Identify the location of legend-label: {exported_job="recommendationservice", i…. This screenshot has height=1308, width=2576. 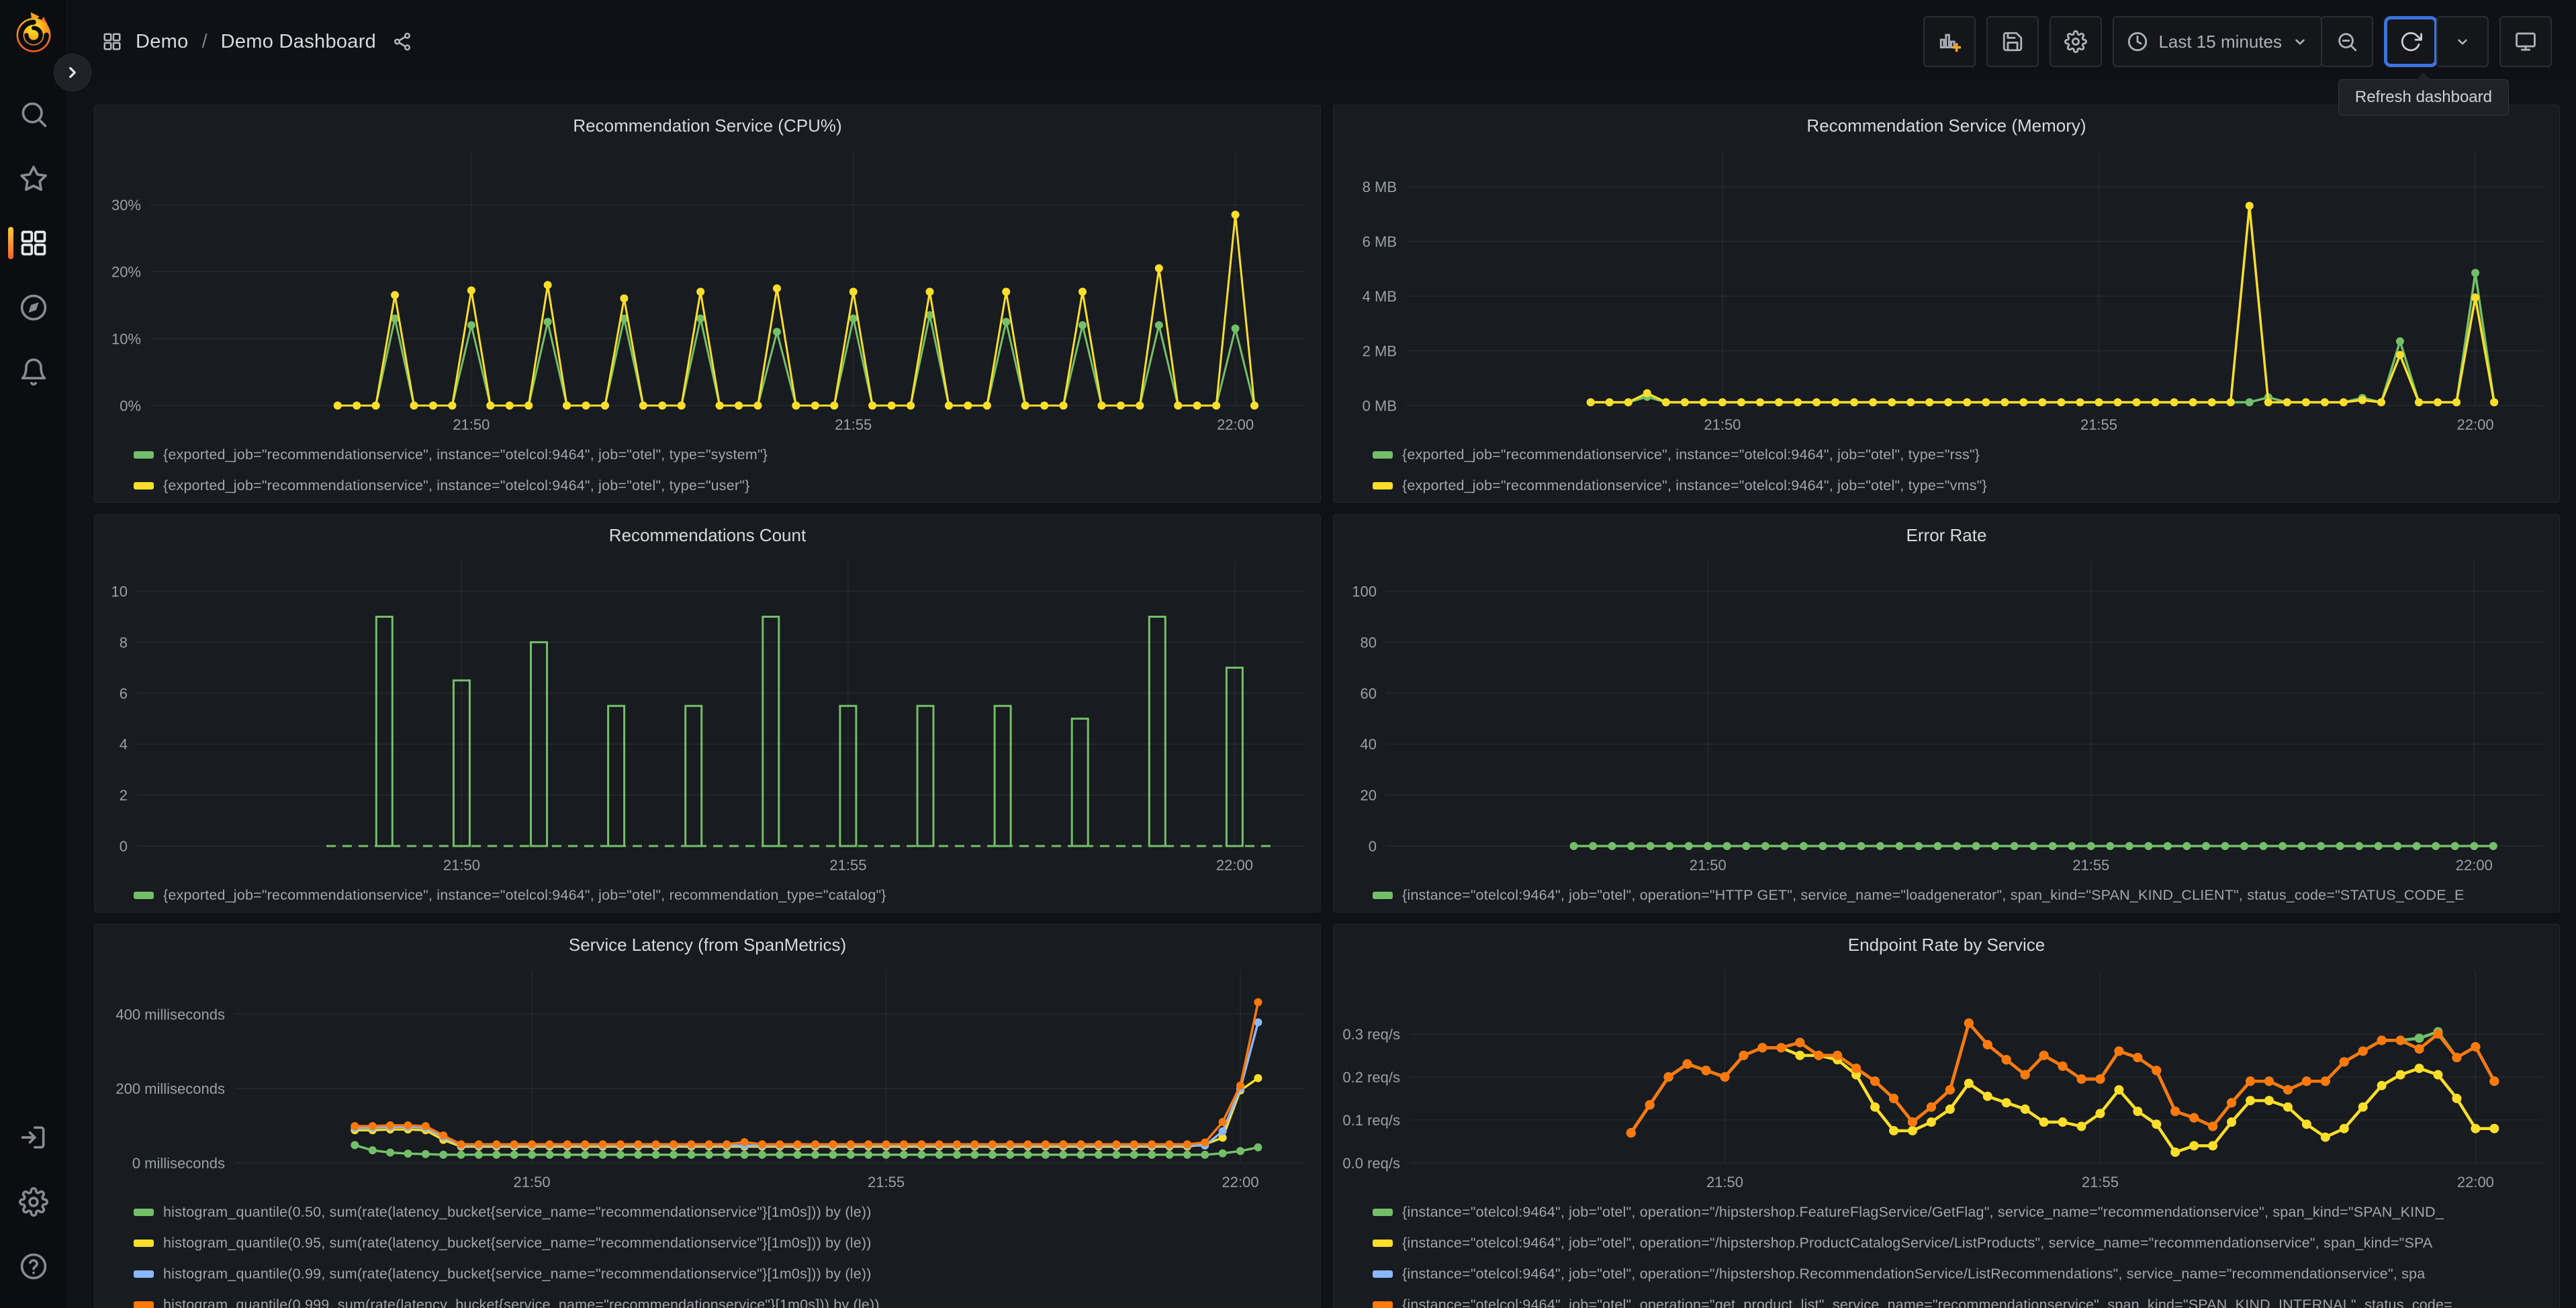
(465, 455).